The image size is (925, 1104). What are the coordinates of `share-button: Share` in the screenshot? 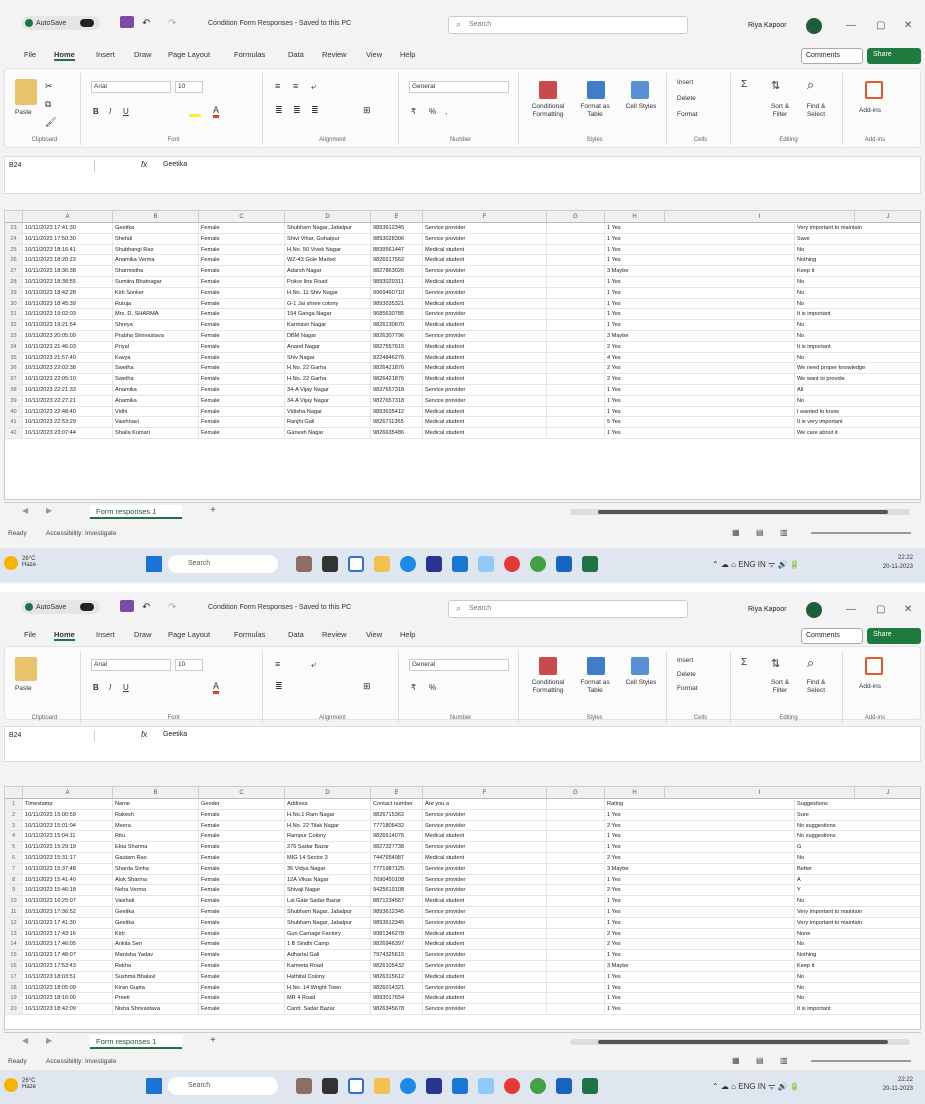 It's located at (894, 636).